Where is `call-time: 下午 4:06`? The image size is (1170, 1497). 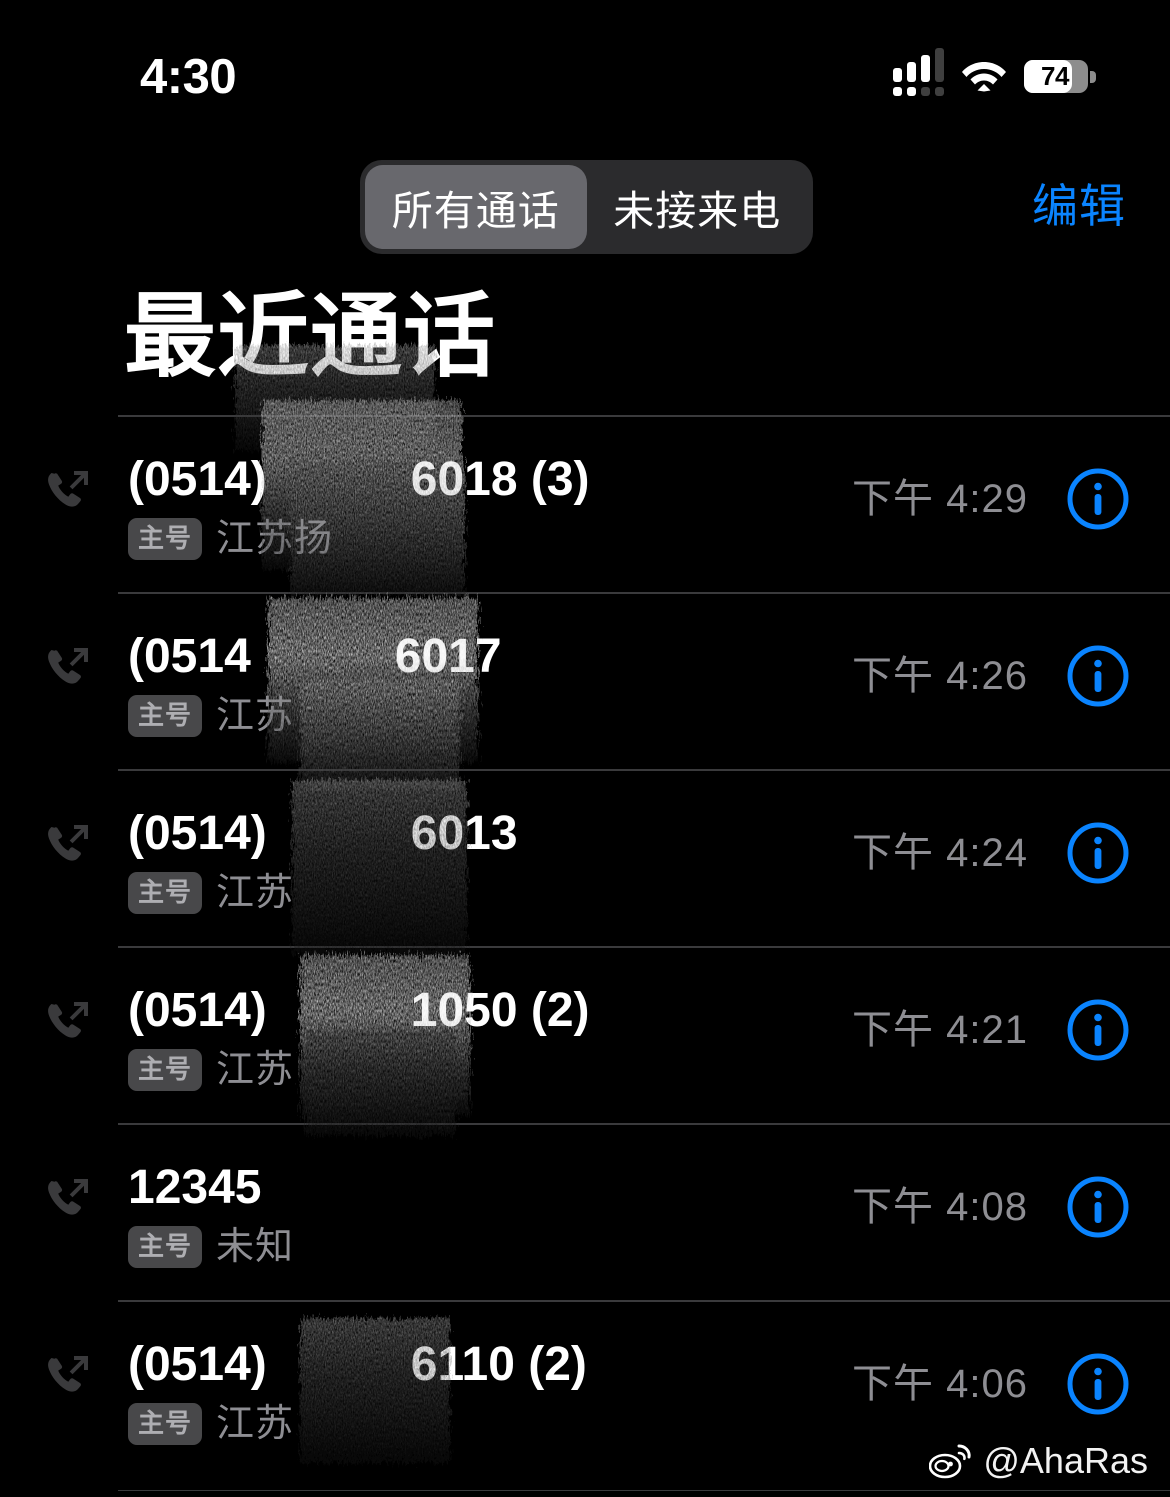
call-time: 下午 4:06 is located at coordinates (940, 1384).